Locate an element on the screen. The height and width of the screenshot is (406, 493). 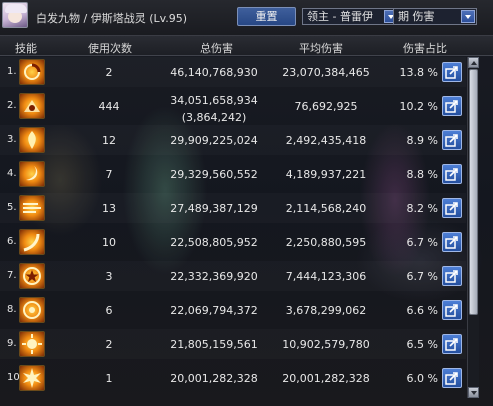
fire-swirl-icon is located at coordinates (32, 72).